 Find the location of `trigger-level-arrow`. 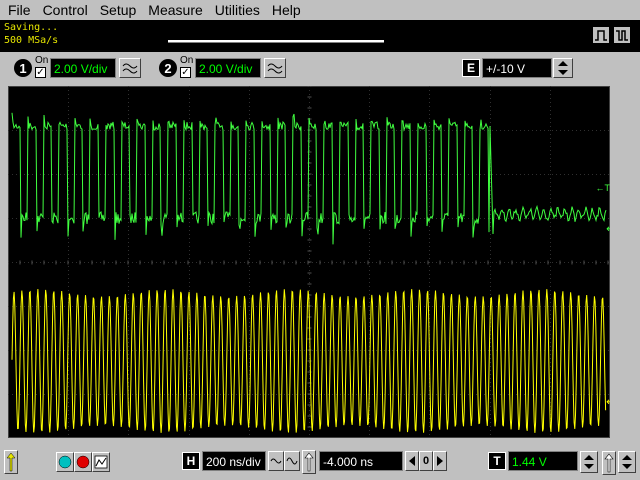

trigger-level-arrow is located at coordinates (609, 463).